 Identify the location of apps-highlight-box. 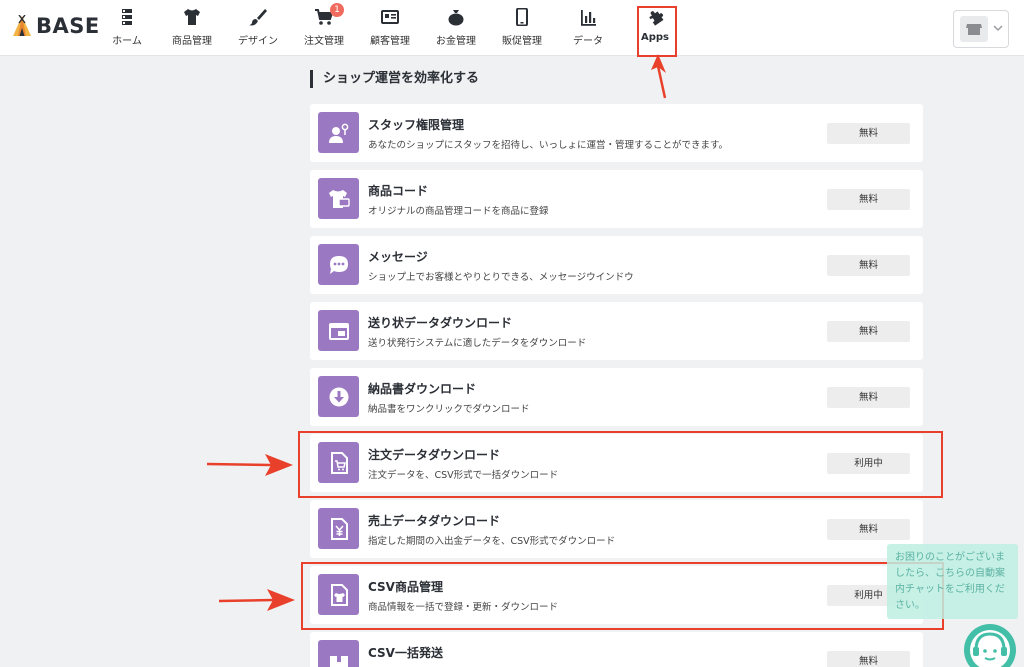
(657, 31).